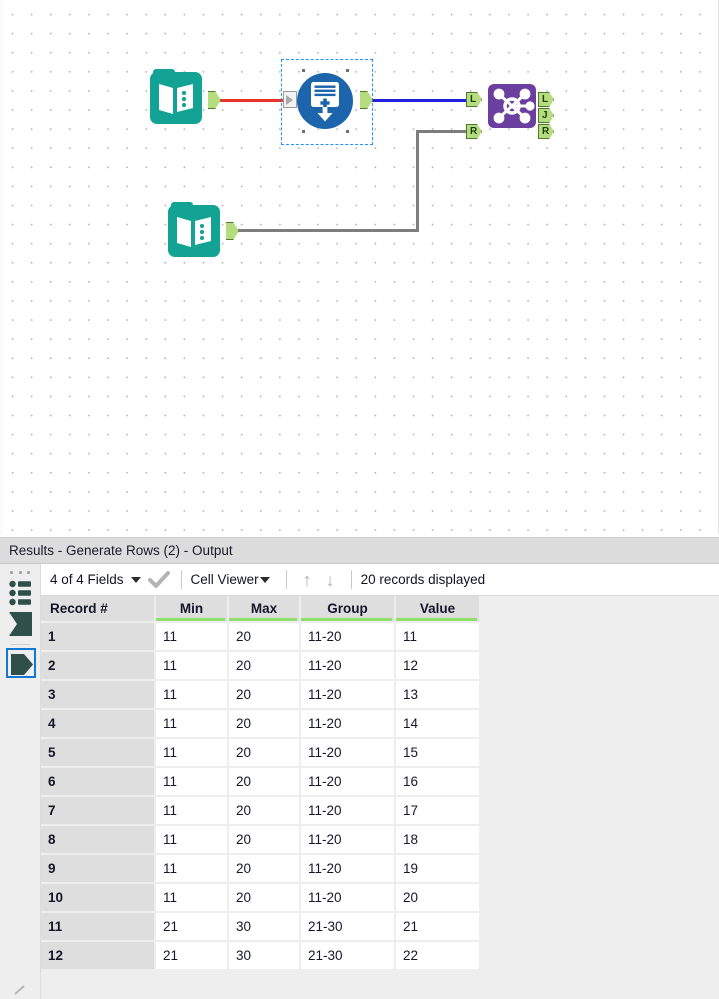  Describe the element at coordinates (98, 782) in the screenshot. I see `record-number-cell: 6` at that location.